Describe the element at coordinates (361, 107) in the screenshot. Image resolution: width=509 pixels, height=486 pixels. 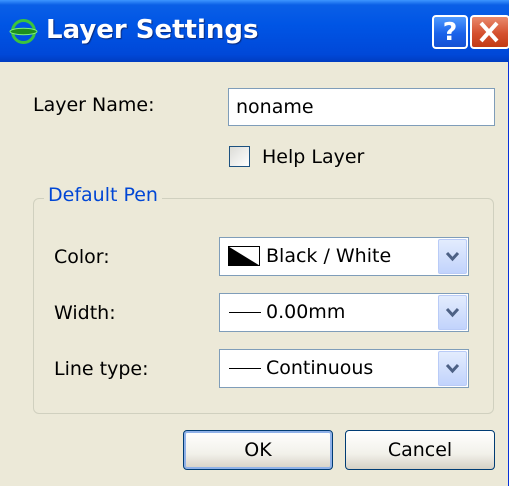
I see `layer-name-input` at that location.